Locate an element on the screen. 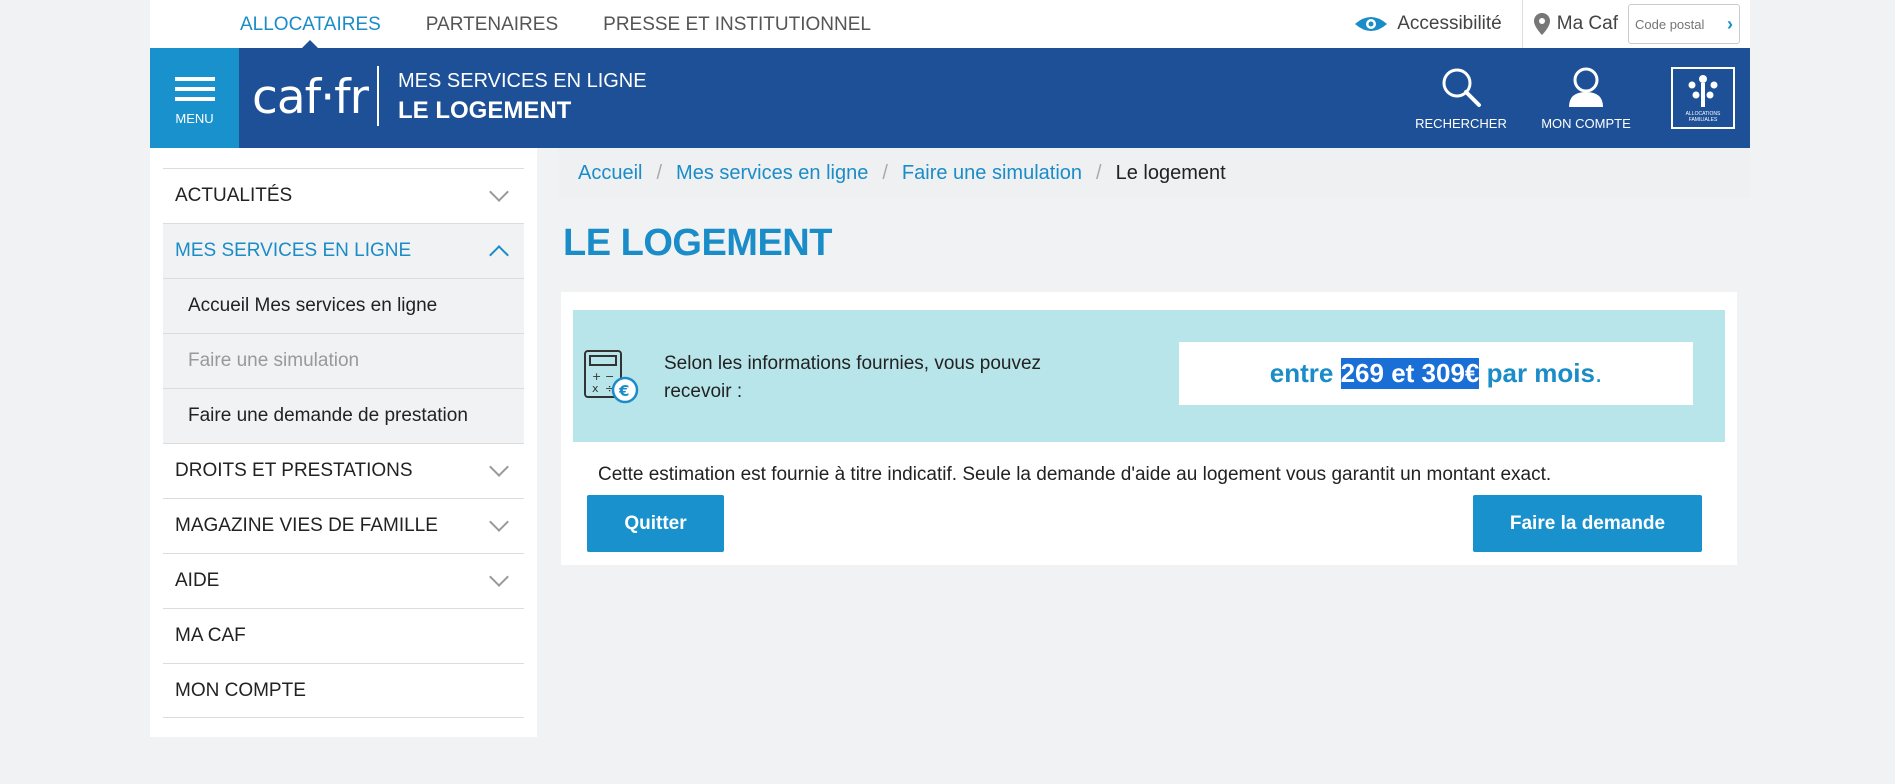 The image size is (1895, 784). account-button: MON COMPTE is located at coordinates (1586, 98).